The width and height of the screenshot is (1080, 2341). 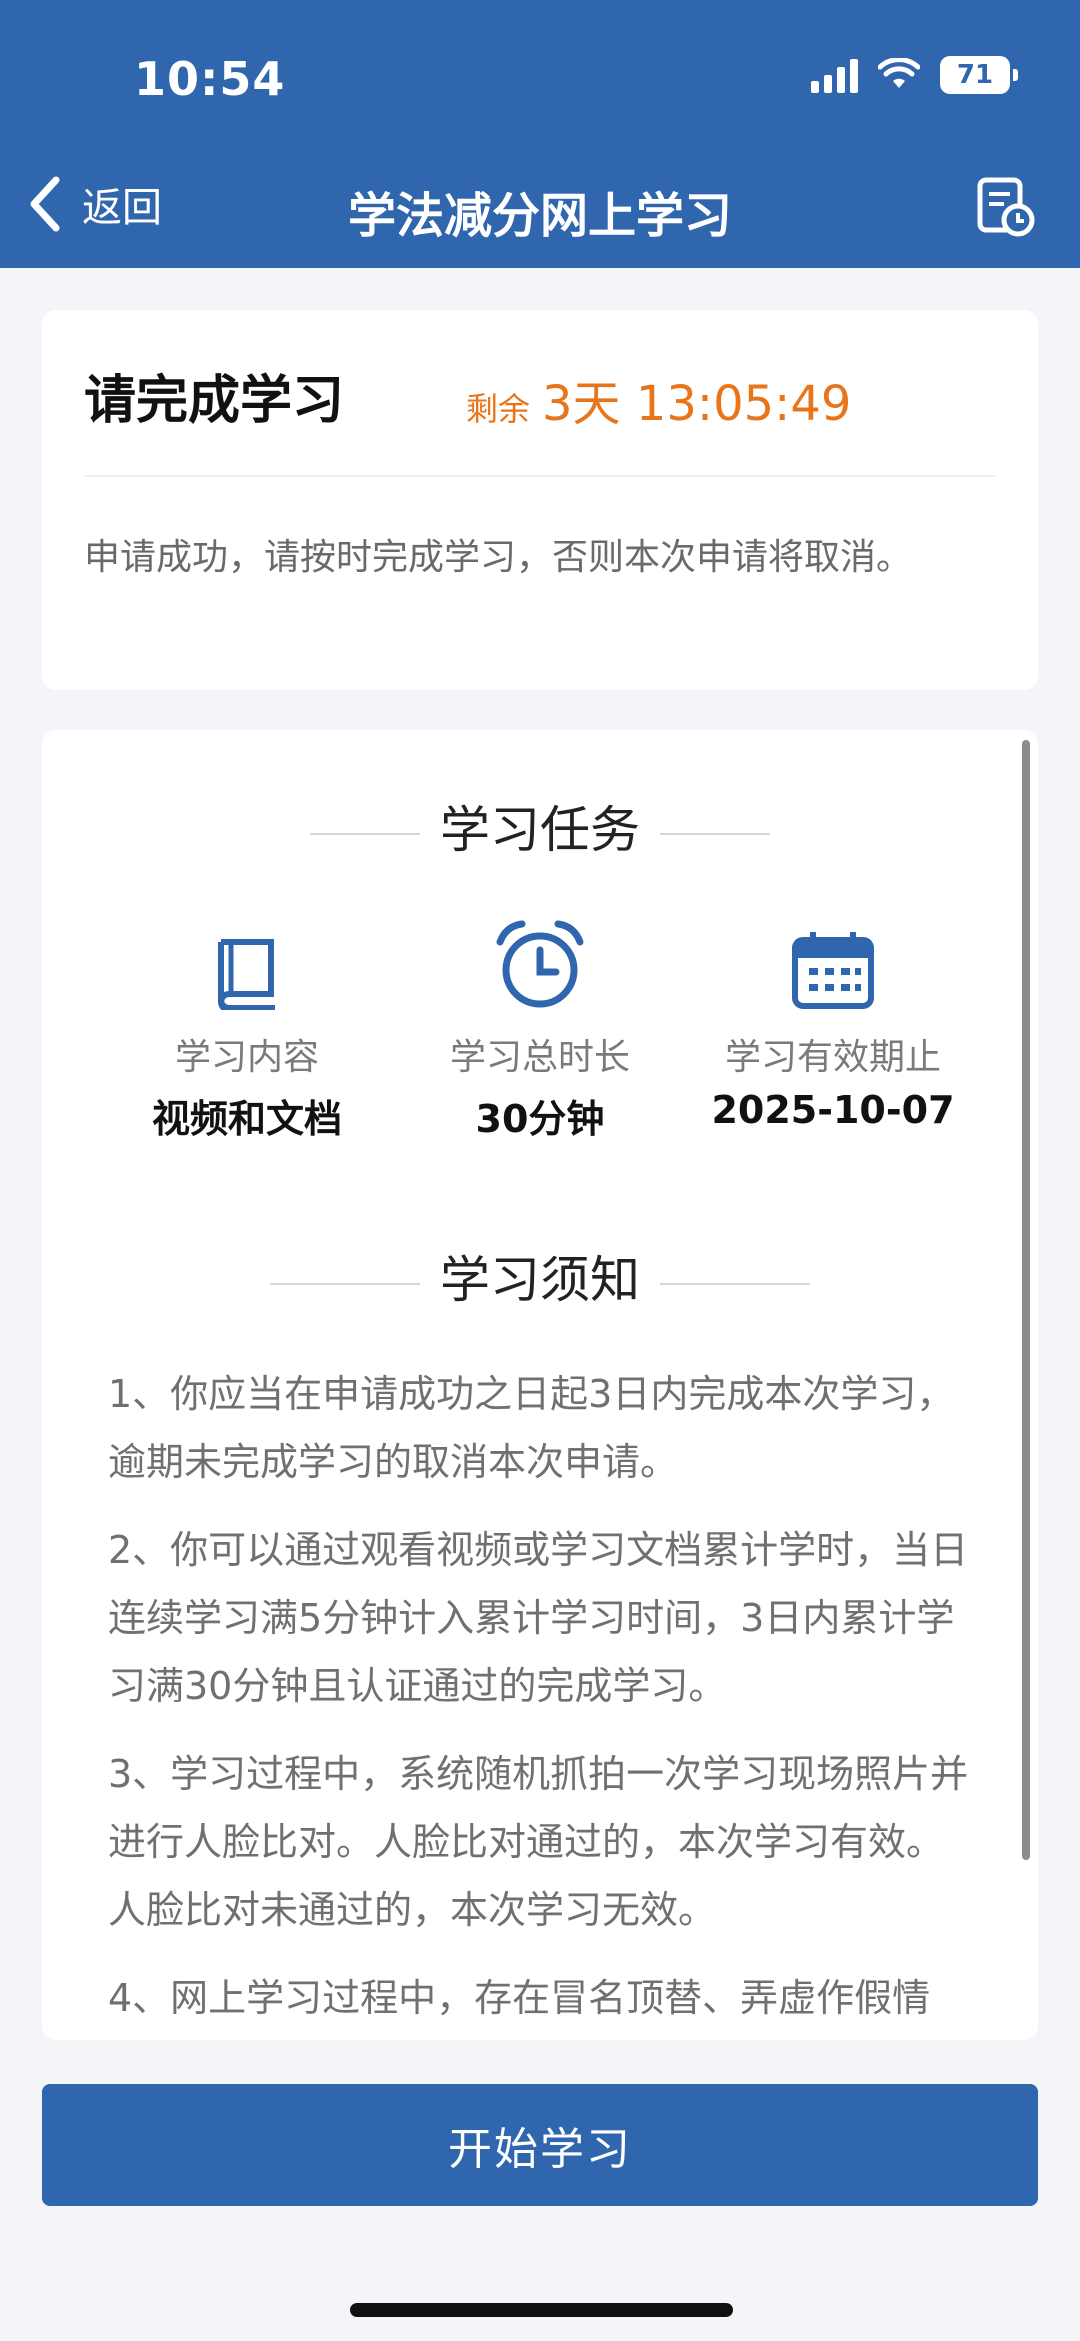 I want to click on rule-item: 1、你应当在申请成功之日起3日内完成本次学习，逾期未完成学习的取消本次申请。, so click(x=531, y=1428).